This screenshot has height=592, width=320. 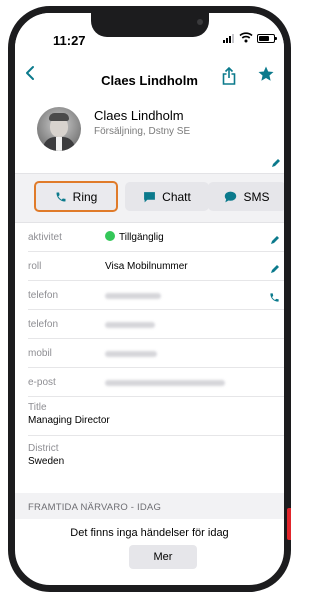 I want to click on empty-events-message: Det finns inga händelser för idag, so click(x=149, y=533).